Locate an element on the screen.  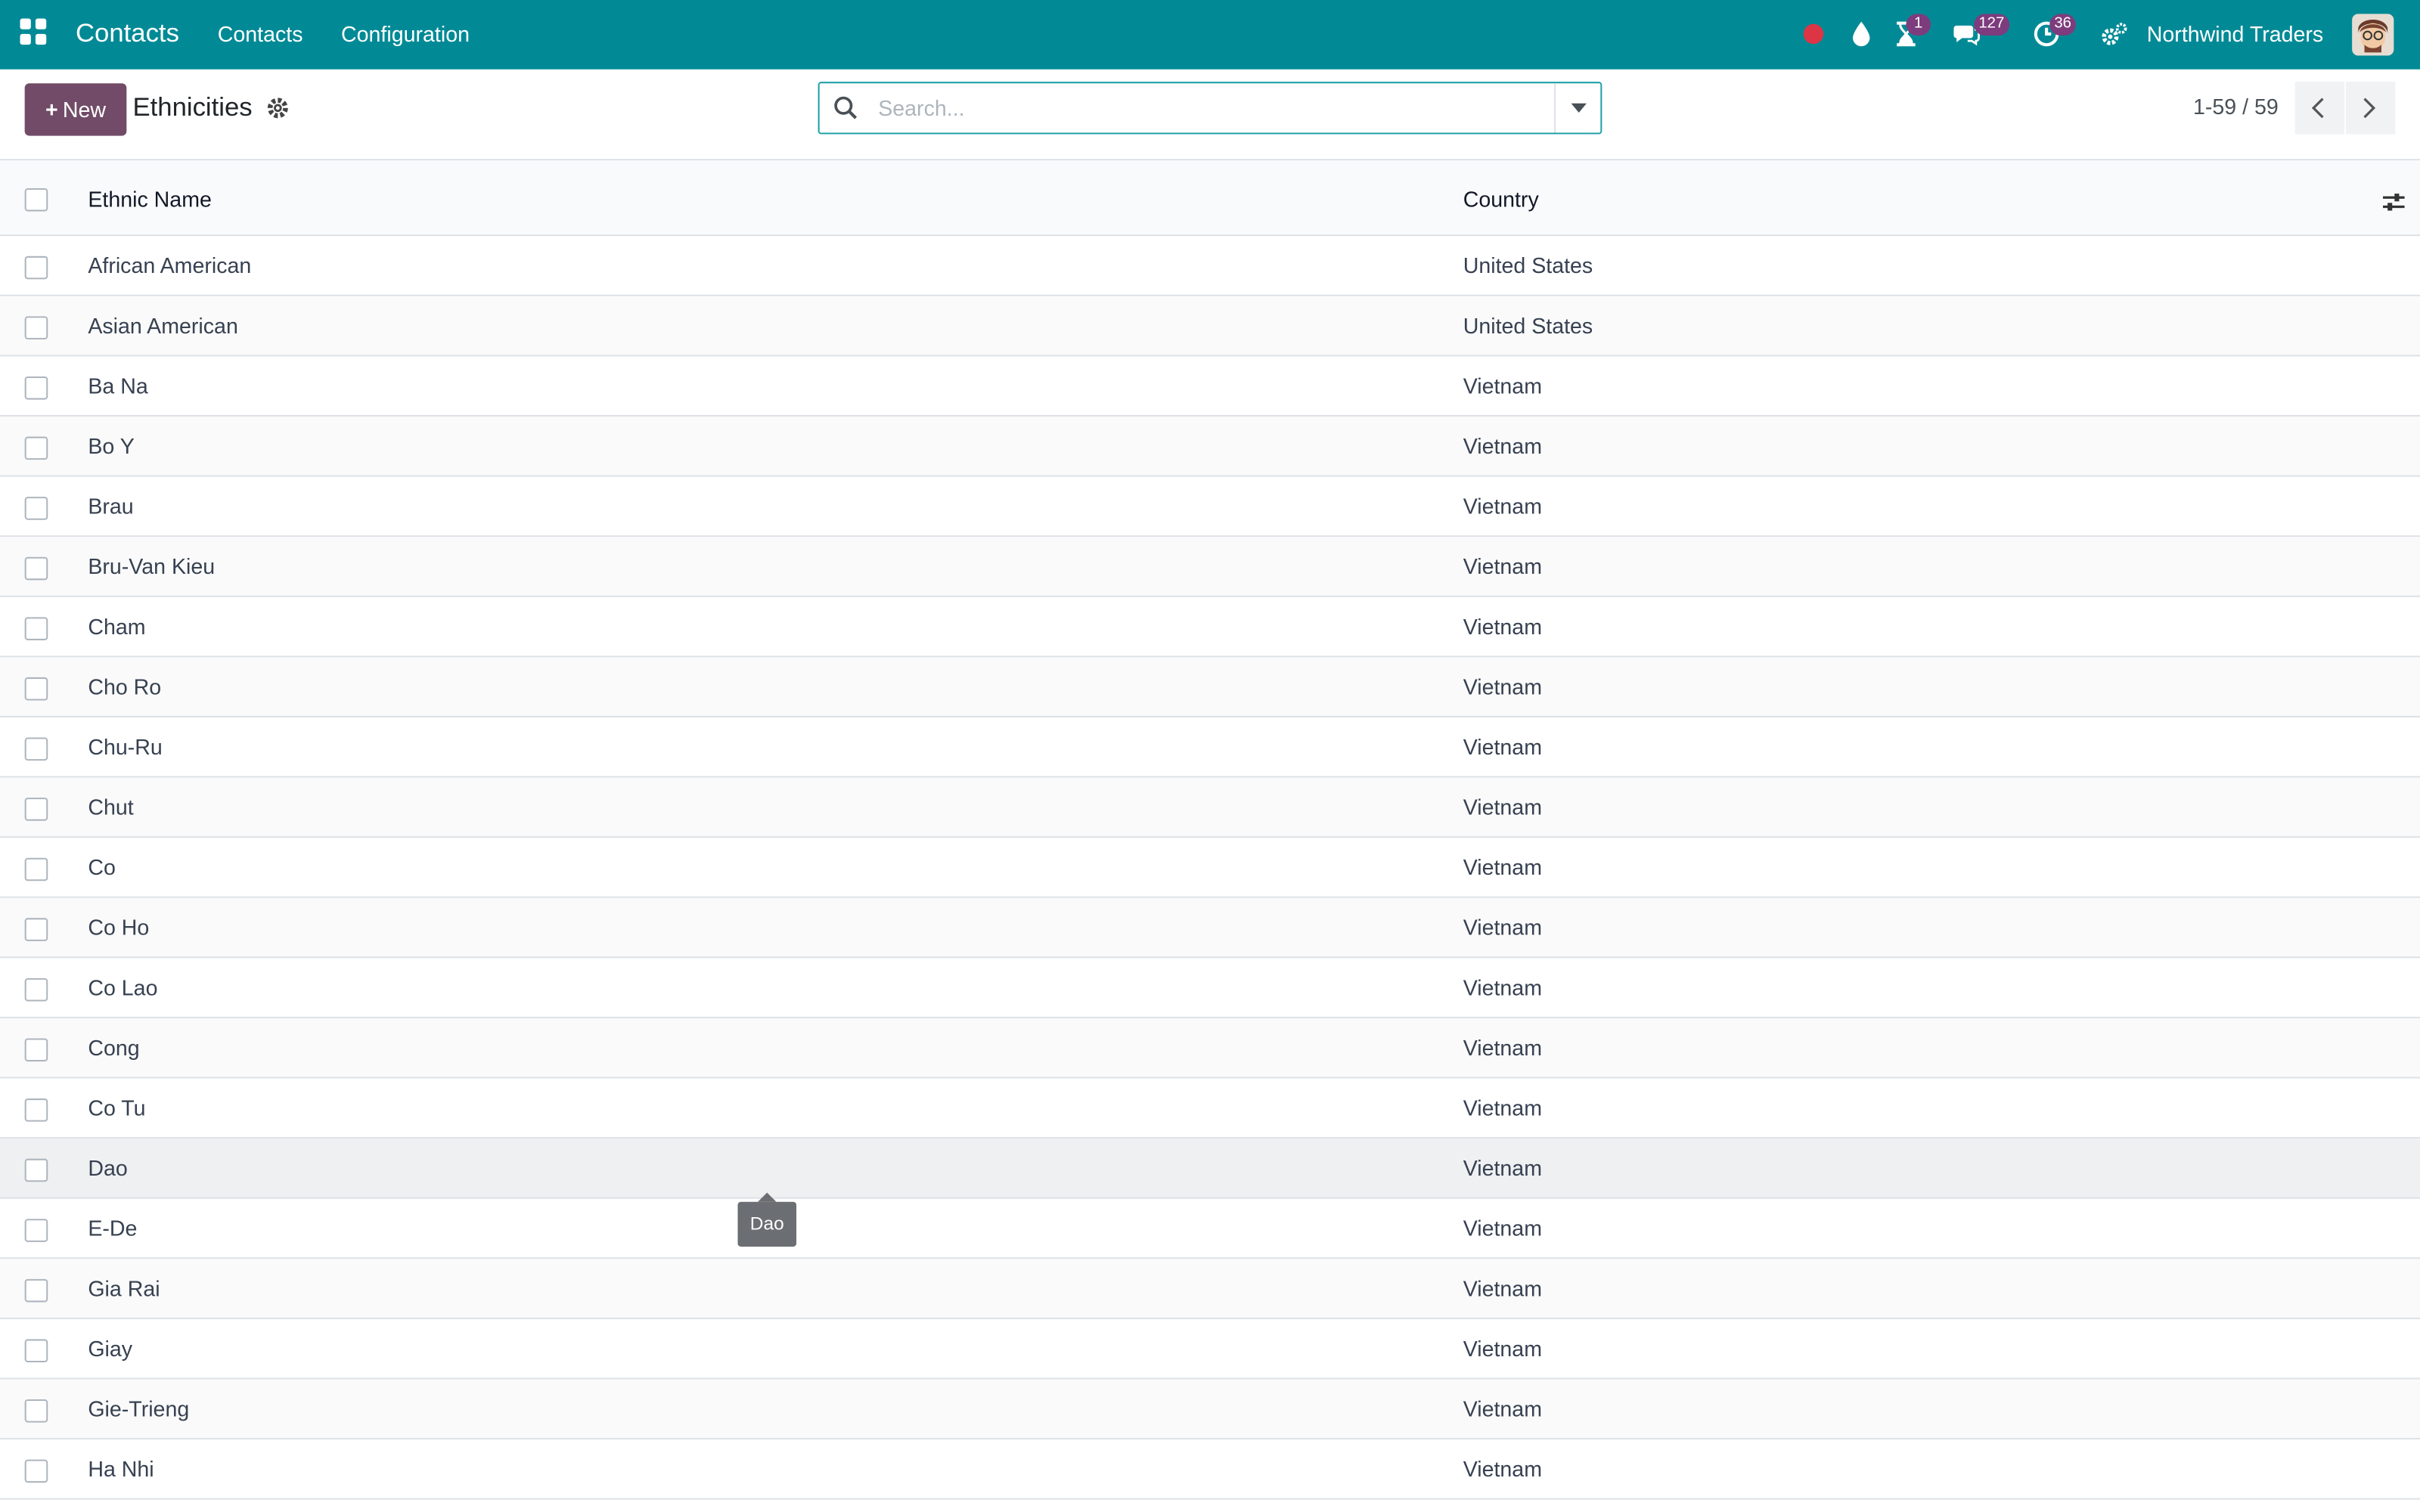
apps-menu-icon is located at coordinates (34, 32).